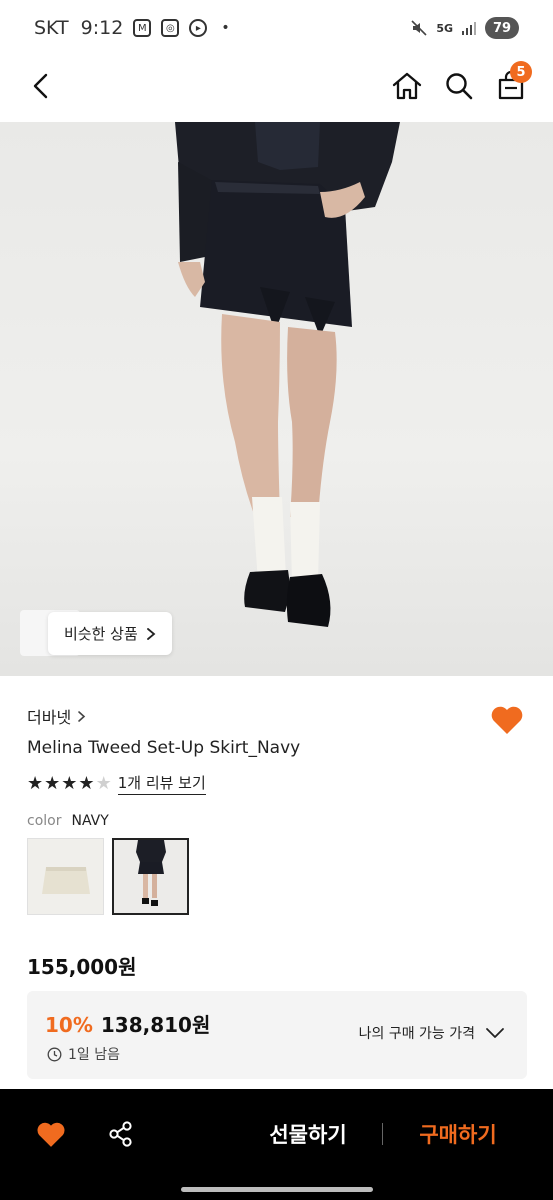  What do you see at coordinates (276, 28) in the screenshot?
I see `status-bar: SKT 9:12 M ◎ ▸ • 5G 79` at bounding box center [276, 28].